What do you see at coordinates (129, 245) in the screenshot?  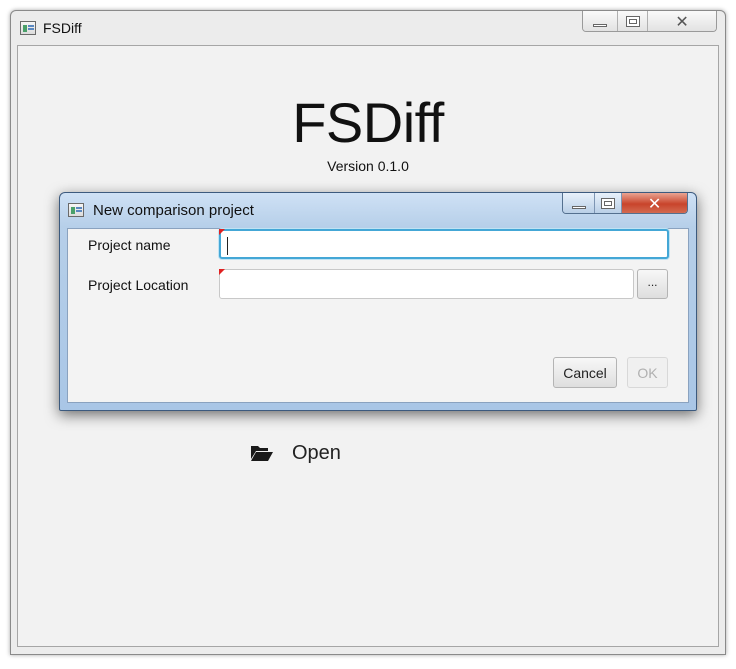 I see `project-name-label: Project name` at bounding box center [129, 245].